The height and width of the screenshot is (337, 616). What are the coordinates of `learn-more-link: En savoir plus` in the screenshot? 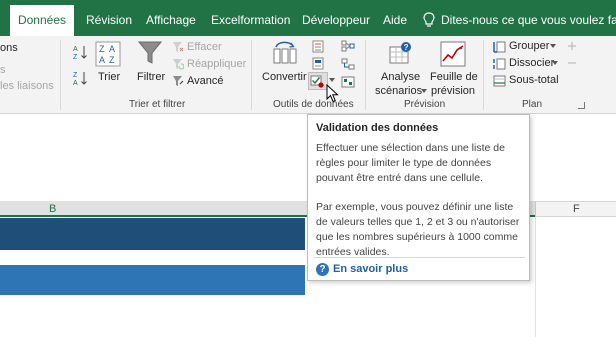 It's located at (370, 269).